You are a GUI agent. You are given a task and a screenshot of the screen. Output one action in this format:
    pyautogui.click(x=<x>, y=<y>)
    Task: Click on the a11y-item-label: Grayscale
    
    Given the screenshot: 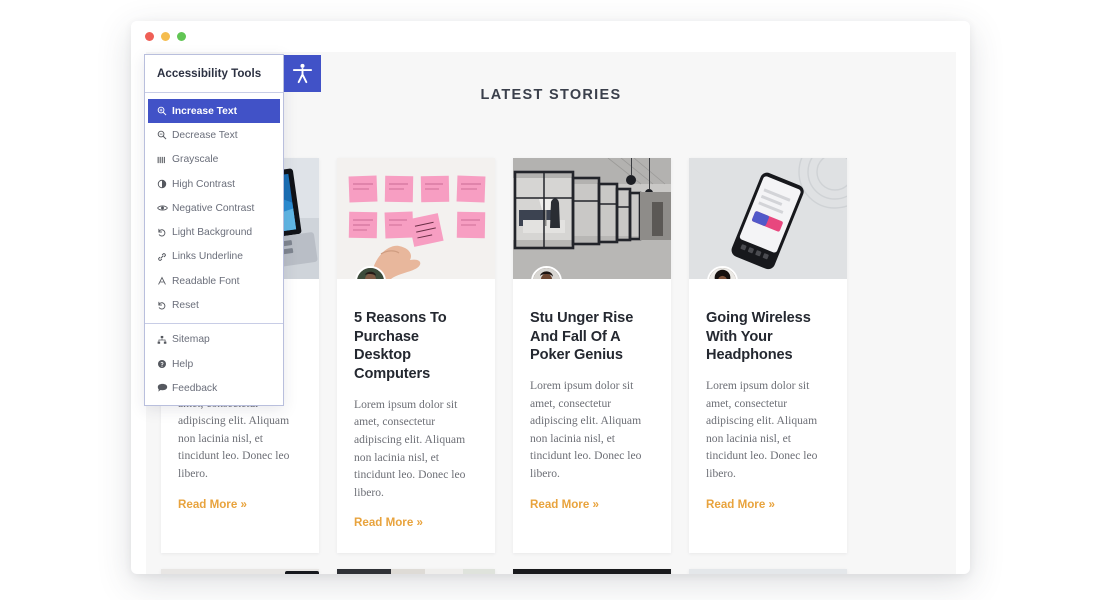 What is the action you would take?
    pyautogui.click(x=195, y=160)
    